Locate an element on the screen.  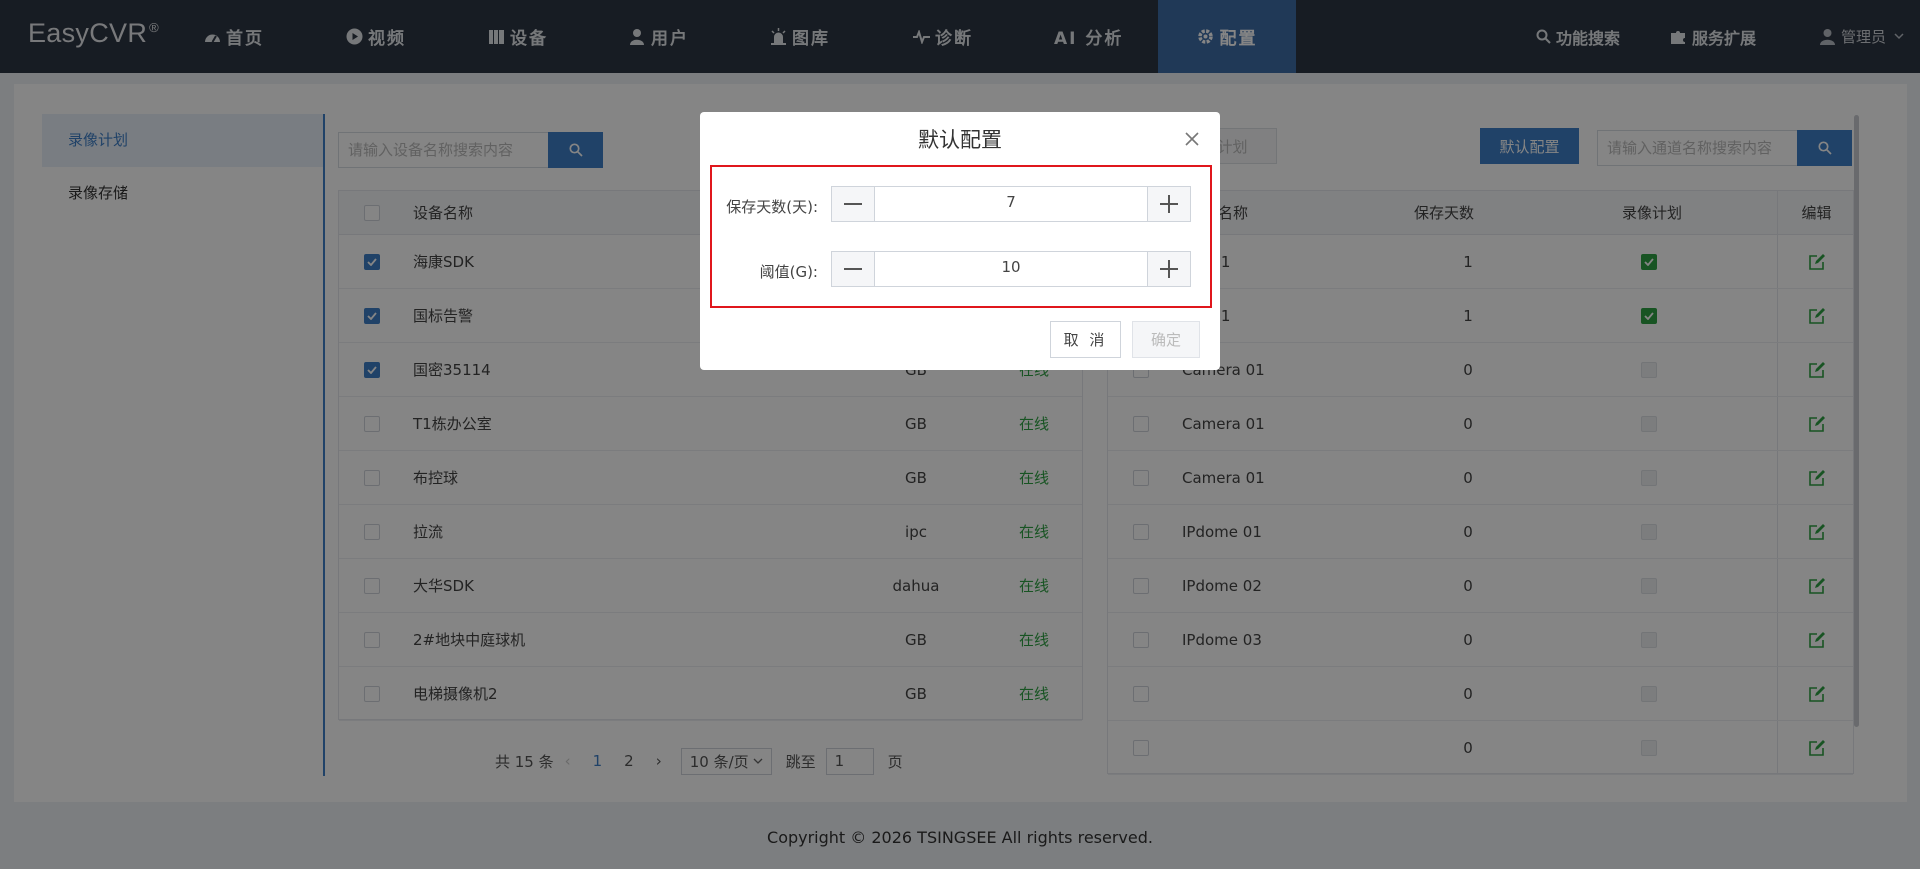
threshold-input: 10 is located at coordinates (1011, 269).